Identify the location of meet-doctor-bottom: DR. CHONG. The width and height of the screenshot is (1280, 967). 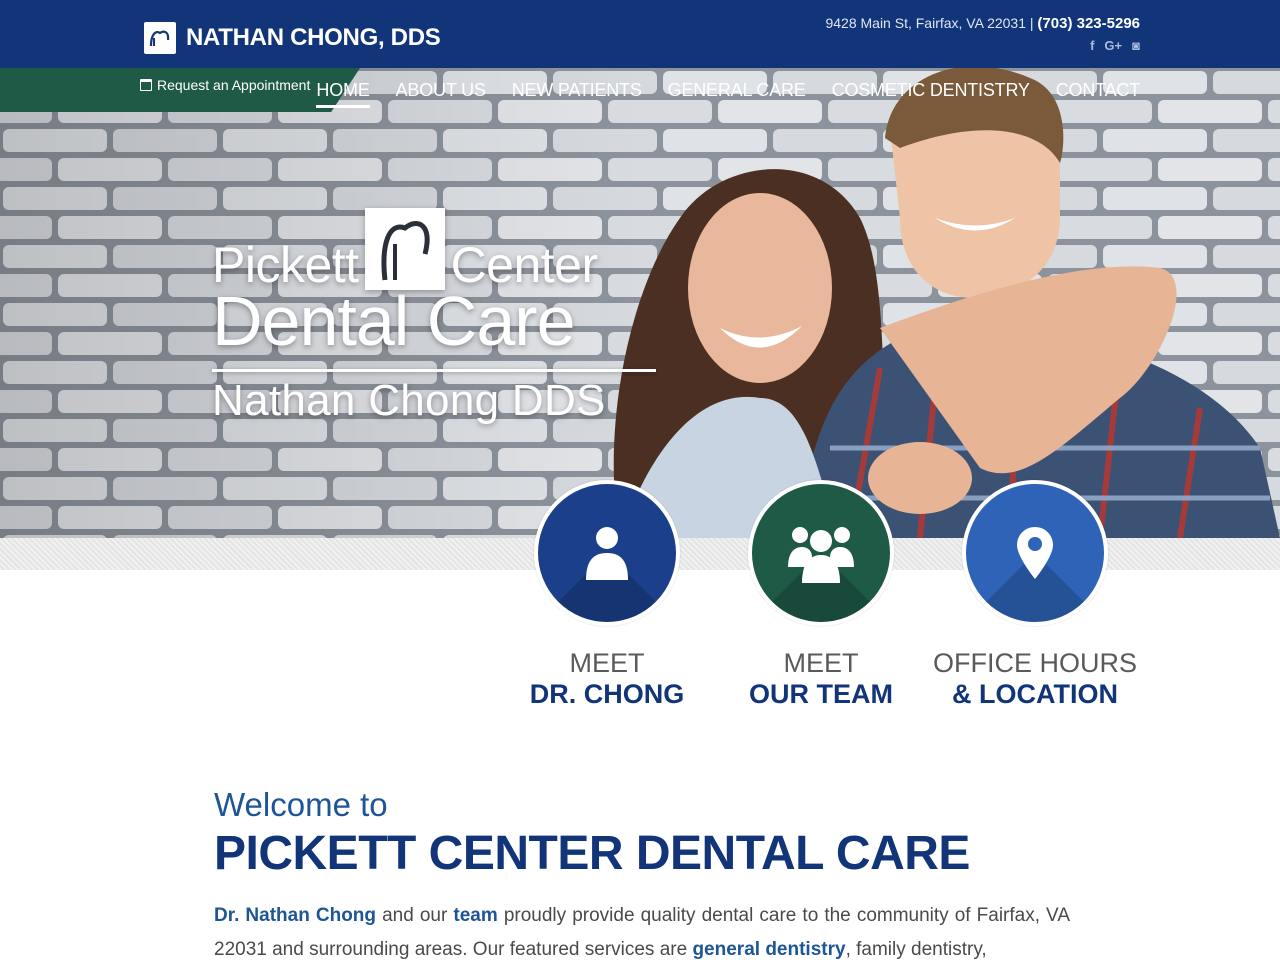
(607, 694).